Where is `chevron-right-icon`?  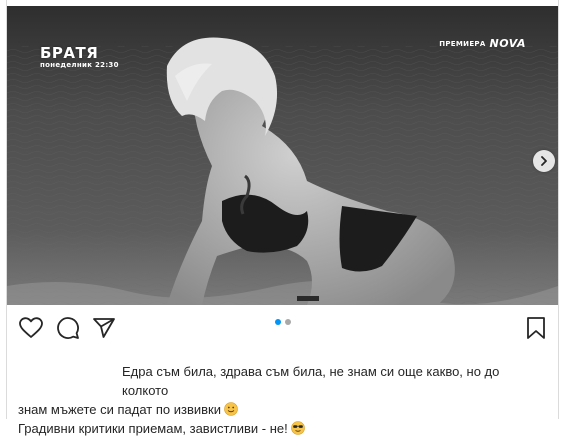 chevron-right-icon is located at coordinates (544, 161).